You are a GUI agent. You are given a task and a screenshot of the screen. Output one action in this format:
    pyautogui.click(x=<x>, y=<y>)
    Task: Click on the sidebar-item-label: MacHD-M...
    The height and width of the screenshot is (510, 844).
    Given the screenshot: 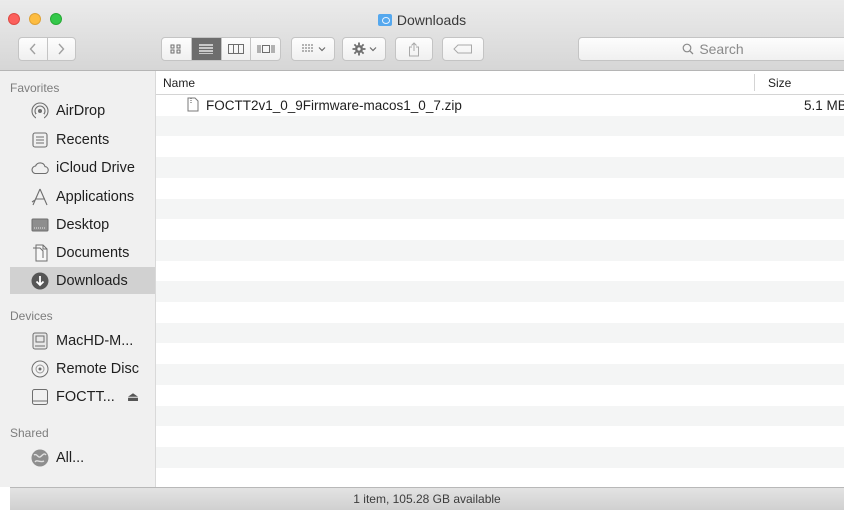 What is the action you would take?
    pyautogui.click(x=95, y=340)
    